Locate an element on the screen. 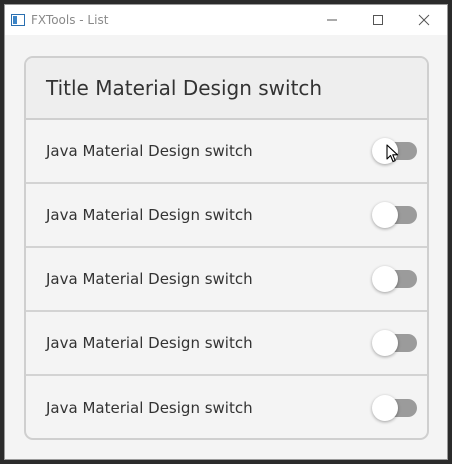 This screenshot has width=452, height=464. maximize-icon is located at coordinates (378, 20).